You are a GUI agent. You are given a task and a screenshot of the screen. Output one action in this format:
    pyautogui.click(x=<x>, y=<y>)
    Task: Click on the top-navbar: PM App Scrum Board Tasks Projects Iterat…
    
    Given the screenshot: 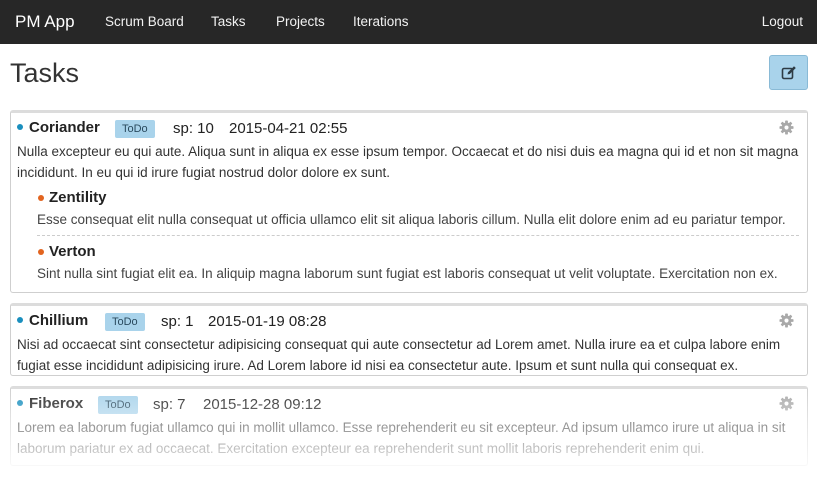 What is the action you would take?
    pyautogui.click(x=408, y=22)
    